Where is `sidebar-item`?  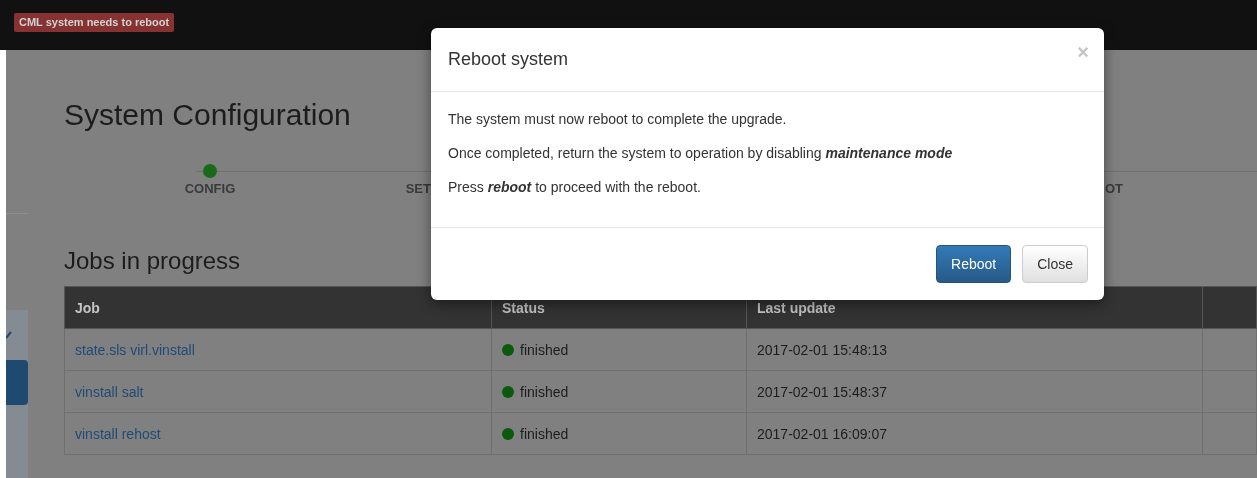 sidebar-item is located at coordinates (17, 382).